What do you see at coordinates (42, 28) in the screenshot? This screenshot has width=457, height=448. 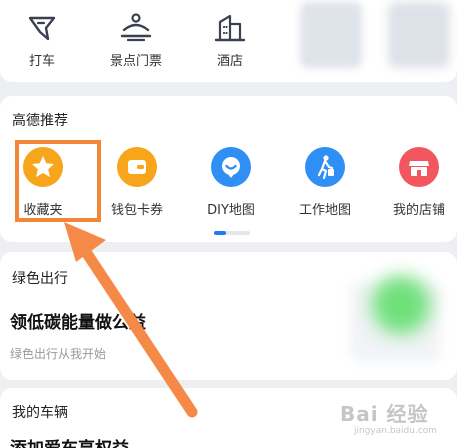 I see `taxi-flag-icon` at bounding box center [42, 28].